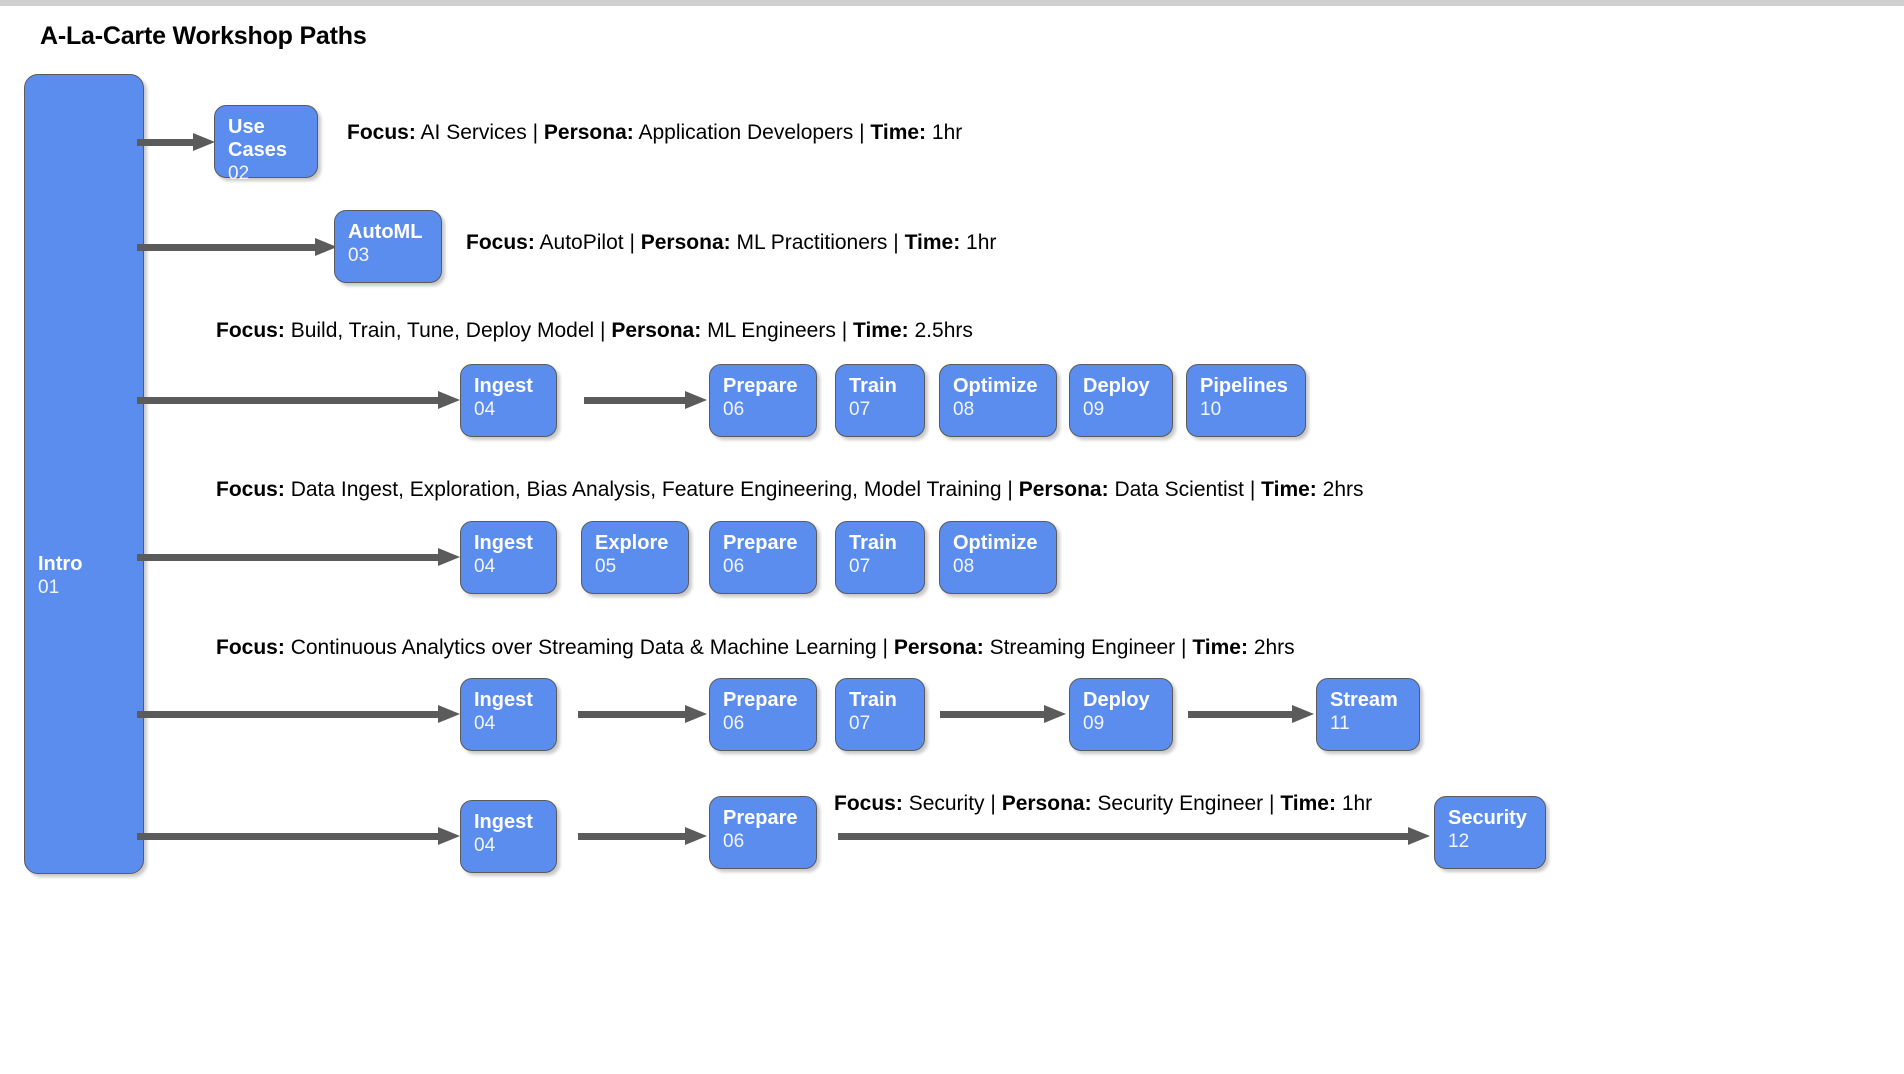 The width and height of the screenshot is (1904, 1074). What do you see at coordinates (508, 557) in the screenshot?
I see `node-ingest-row4: Ingest 04` at bounding box center [508, 557].